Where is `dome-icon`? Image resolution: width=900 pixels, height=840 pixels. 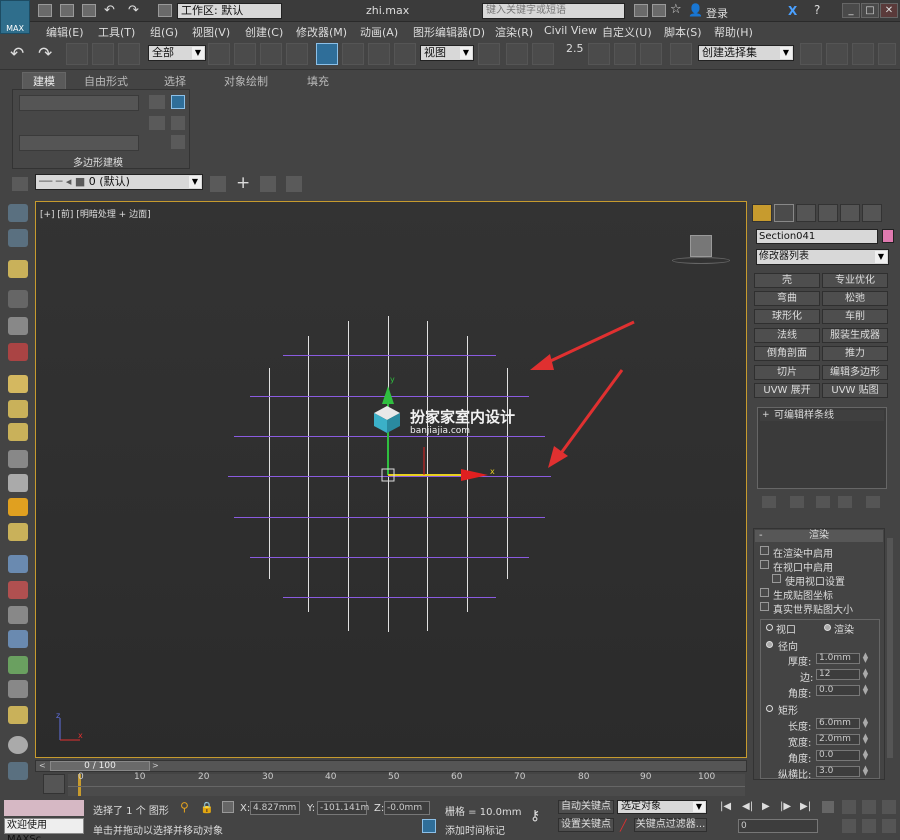
dome-icon is located at coordinates (18, 409).